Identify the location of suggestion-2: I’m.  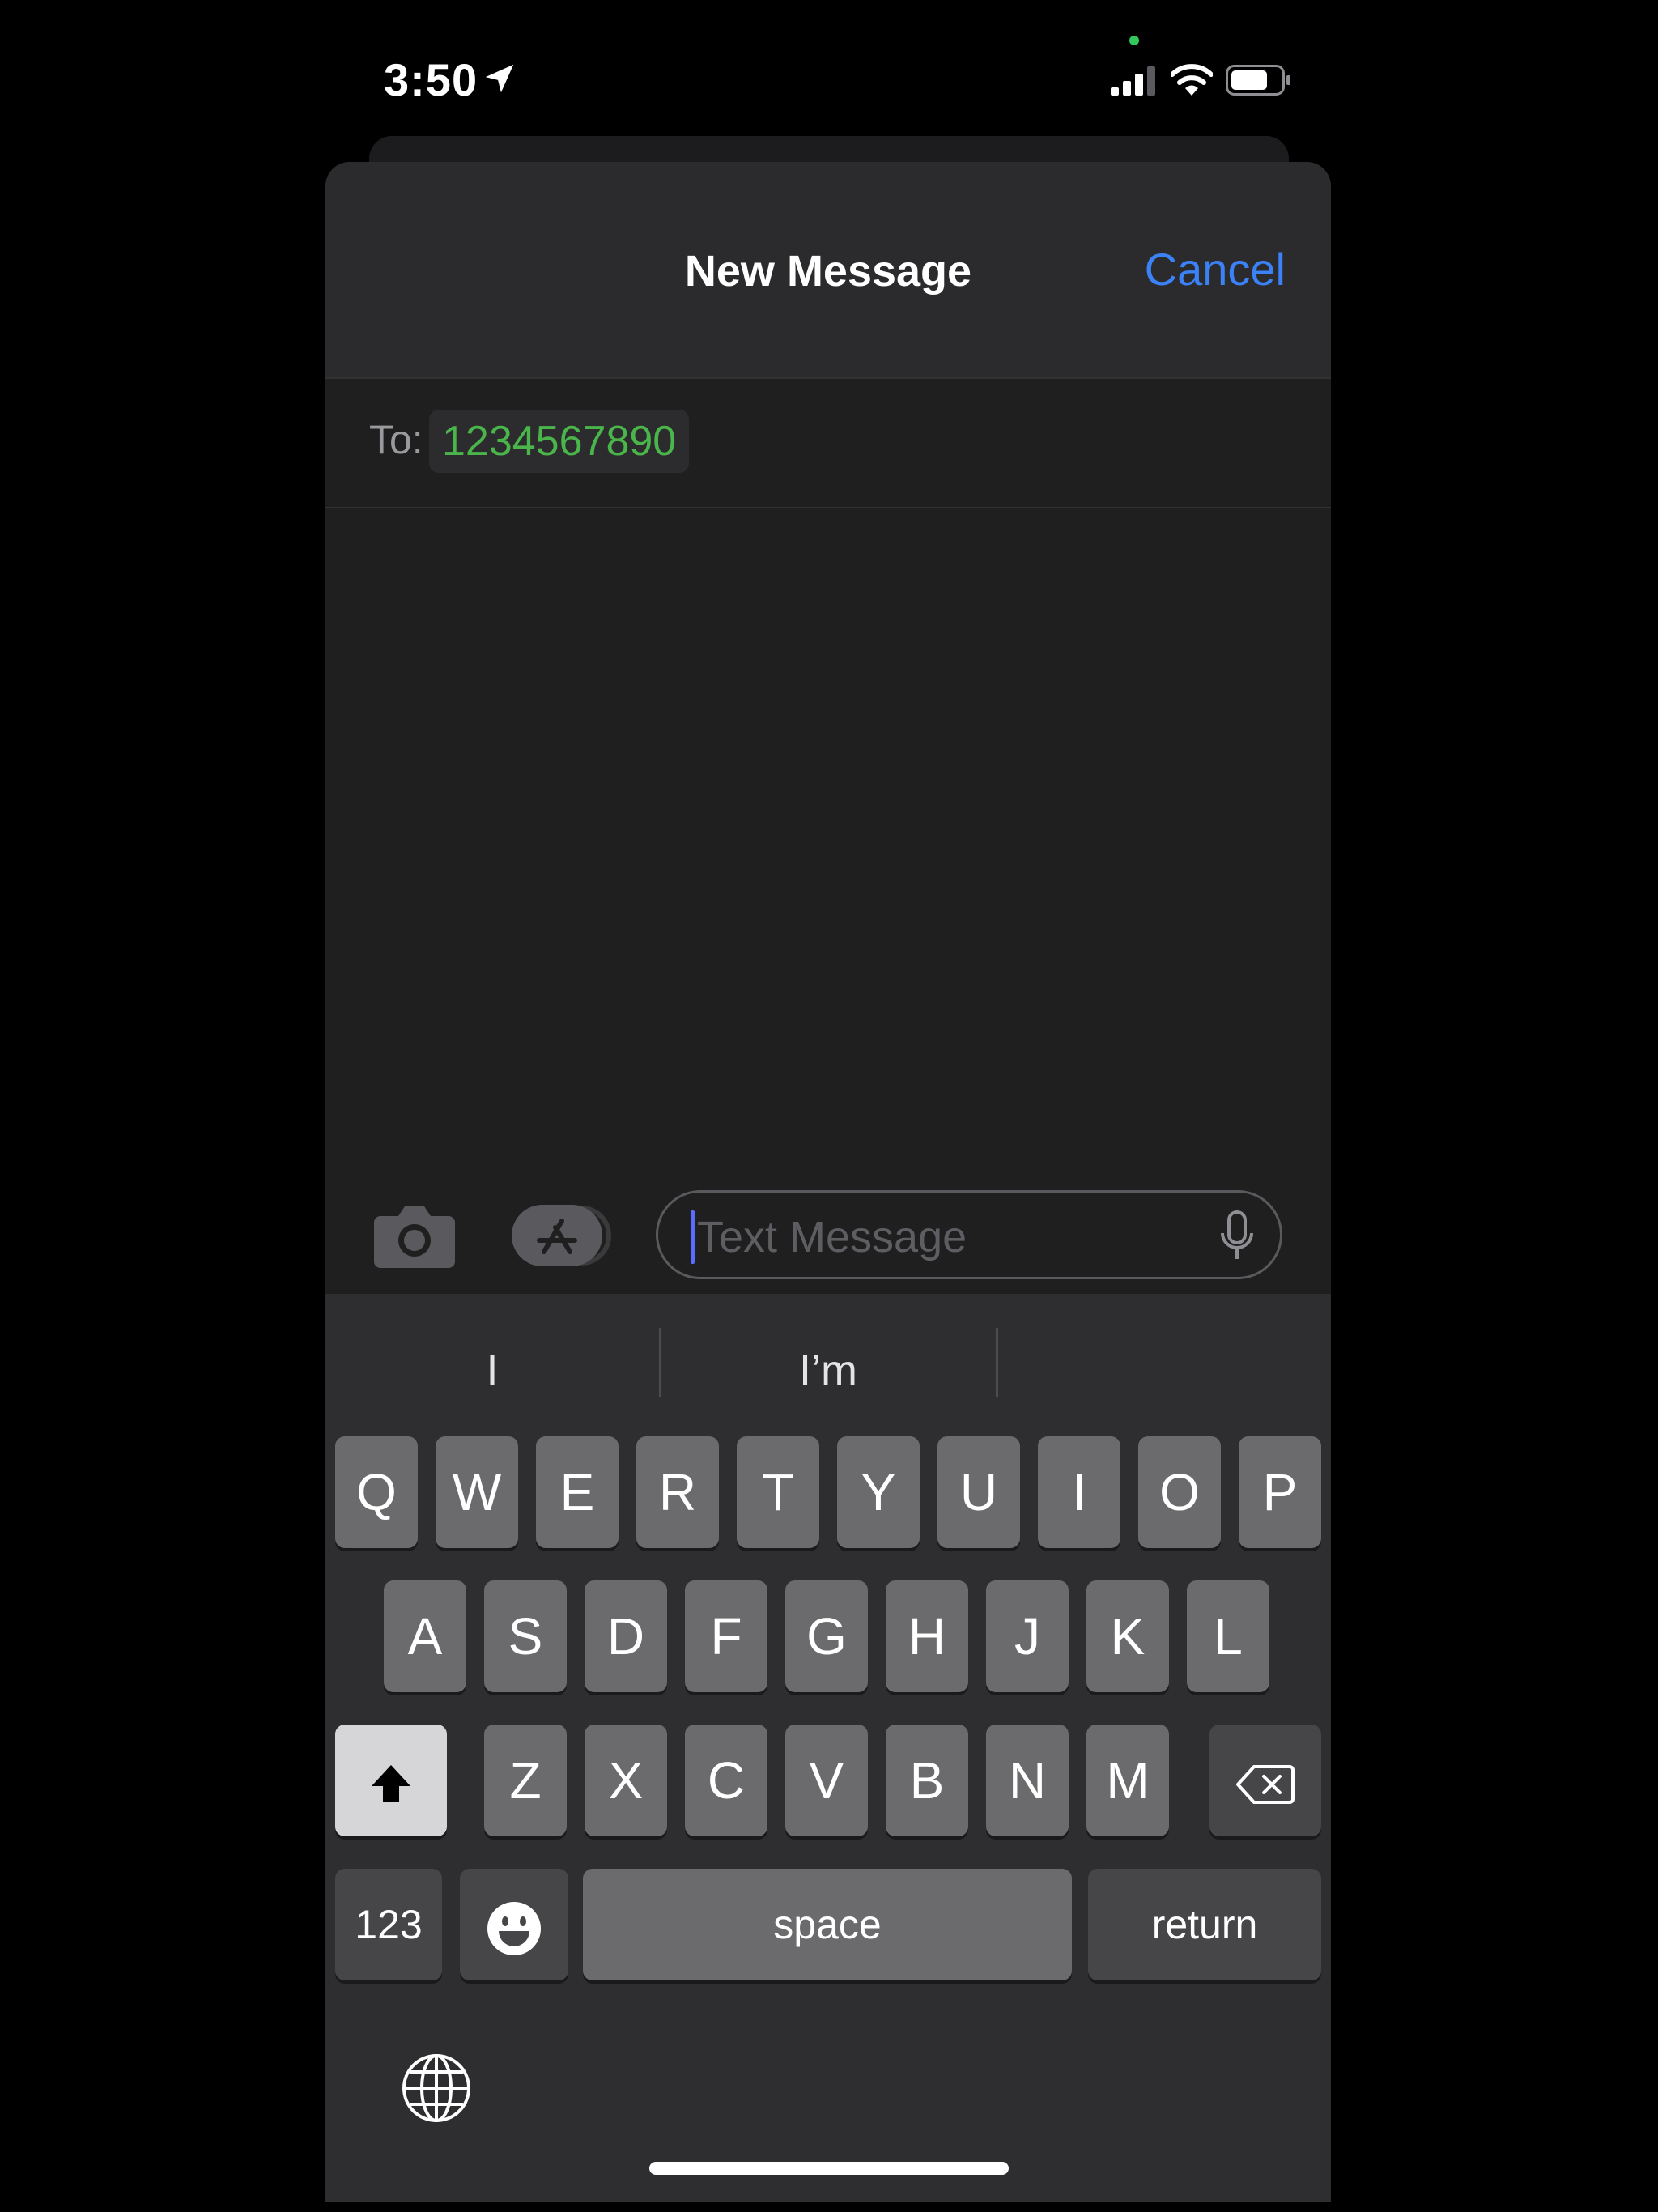
(828, 1371).